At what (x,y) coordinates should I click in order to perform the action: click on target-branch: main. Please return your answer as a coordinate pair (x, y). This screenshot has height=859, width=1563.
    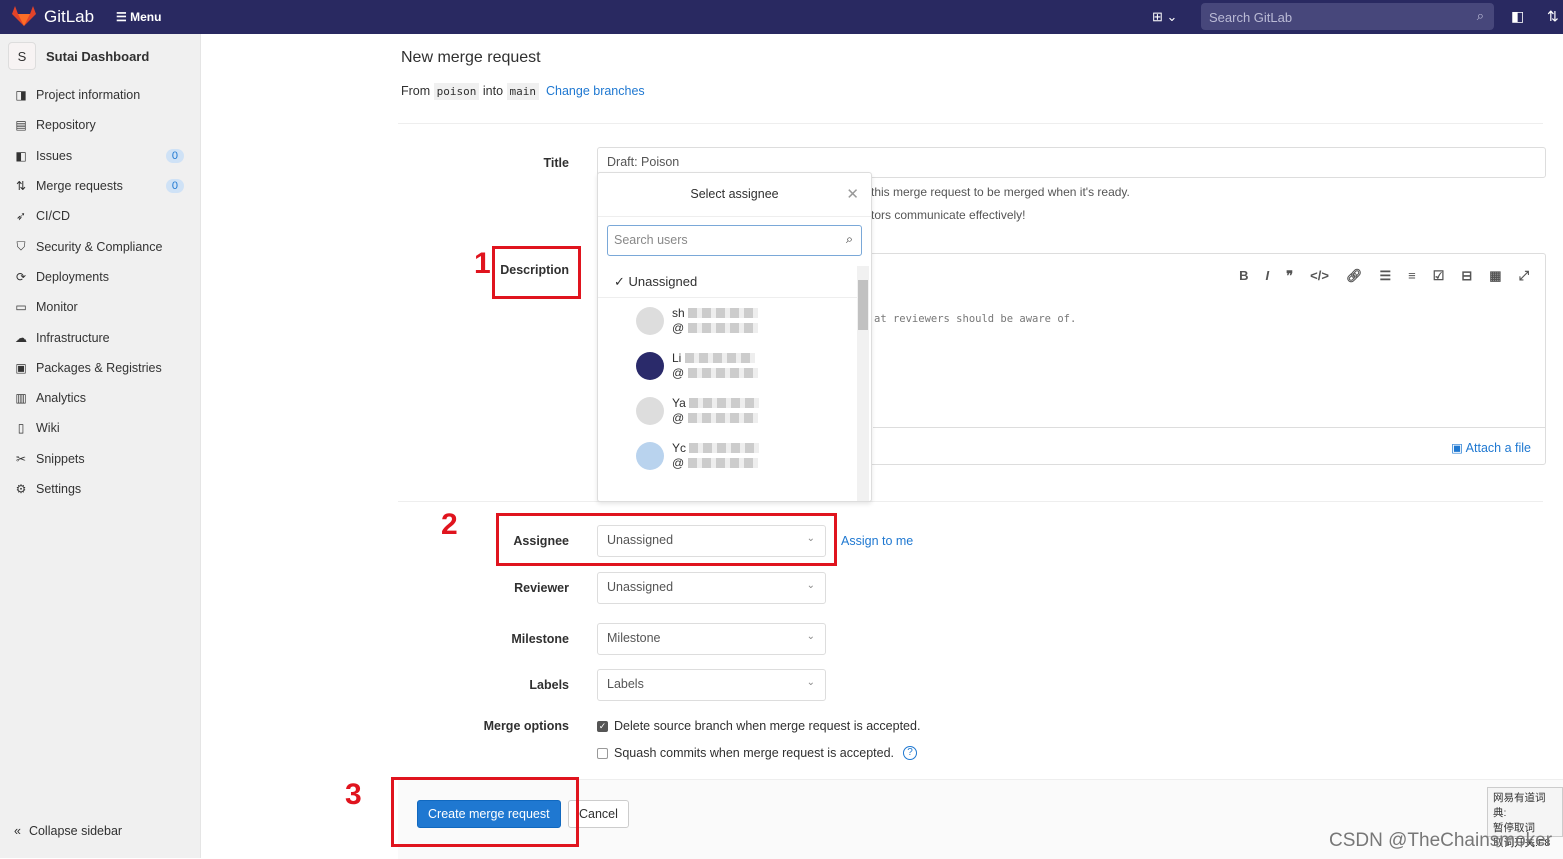
    Looking at the image, I should click on (523, 91).